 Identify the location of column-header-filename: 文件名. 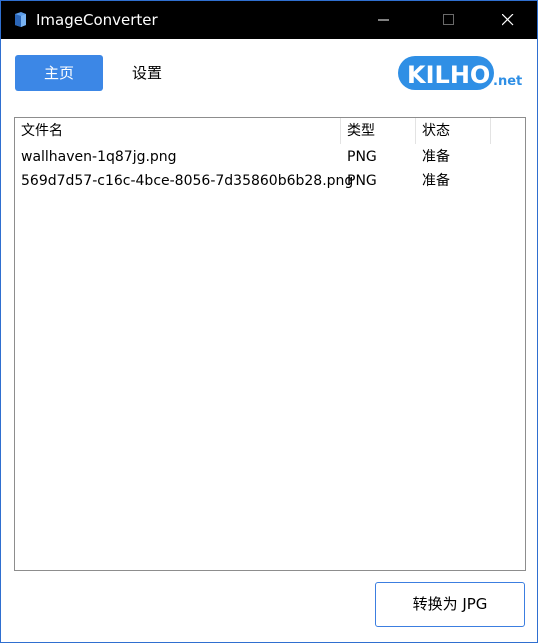
(178, 131).